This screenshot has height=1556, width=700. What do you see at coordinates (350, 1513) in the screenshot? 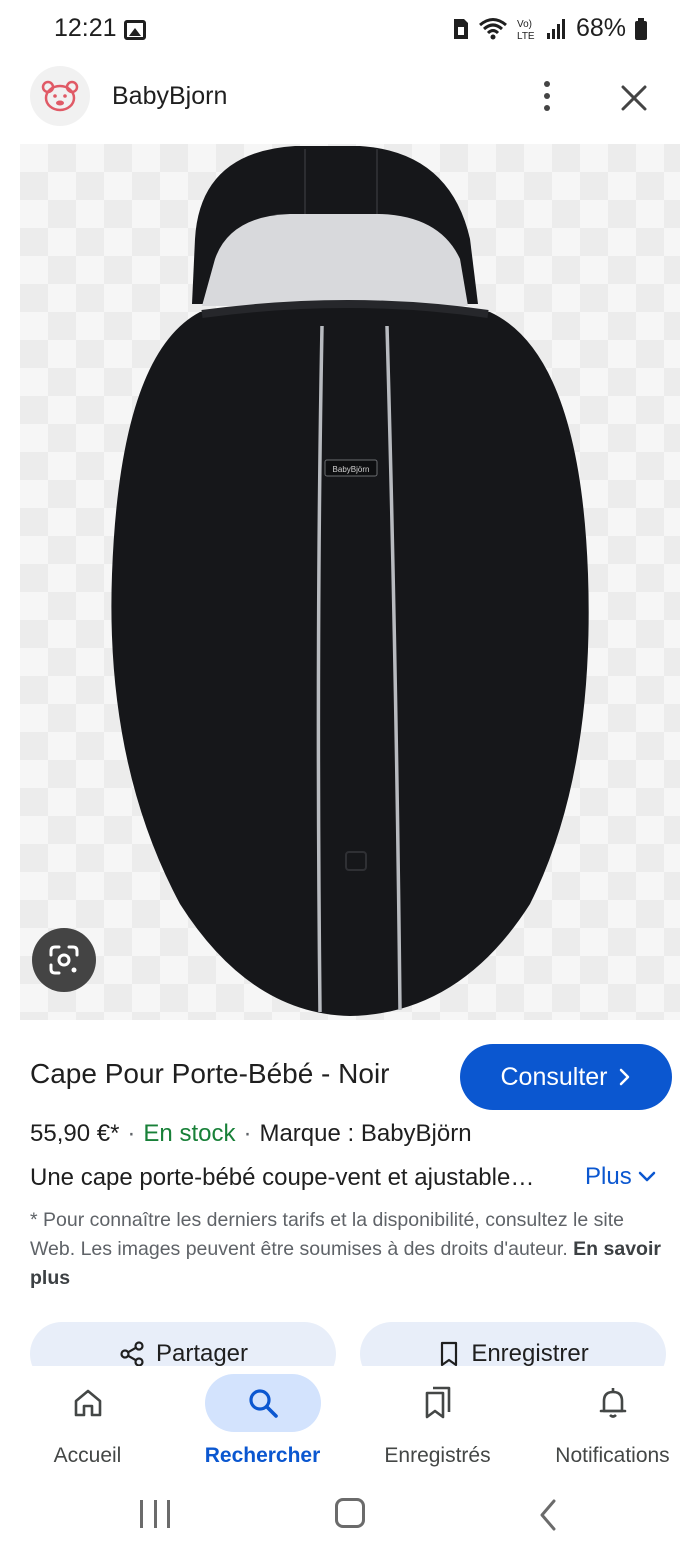
I see `home-system-icon` at bounding box center [350, 1513].